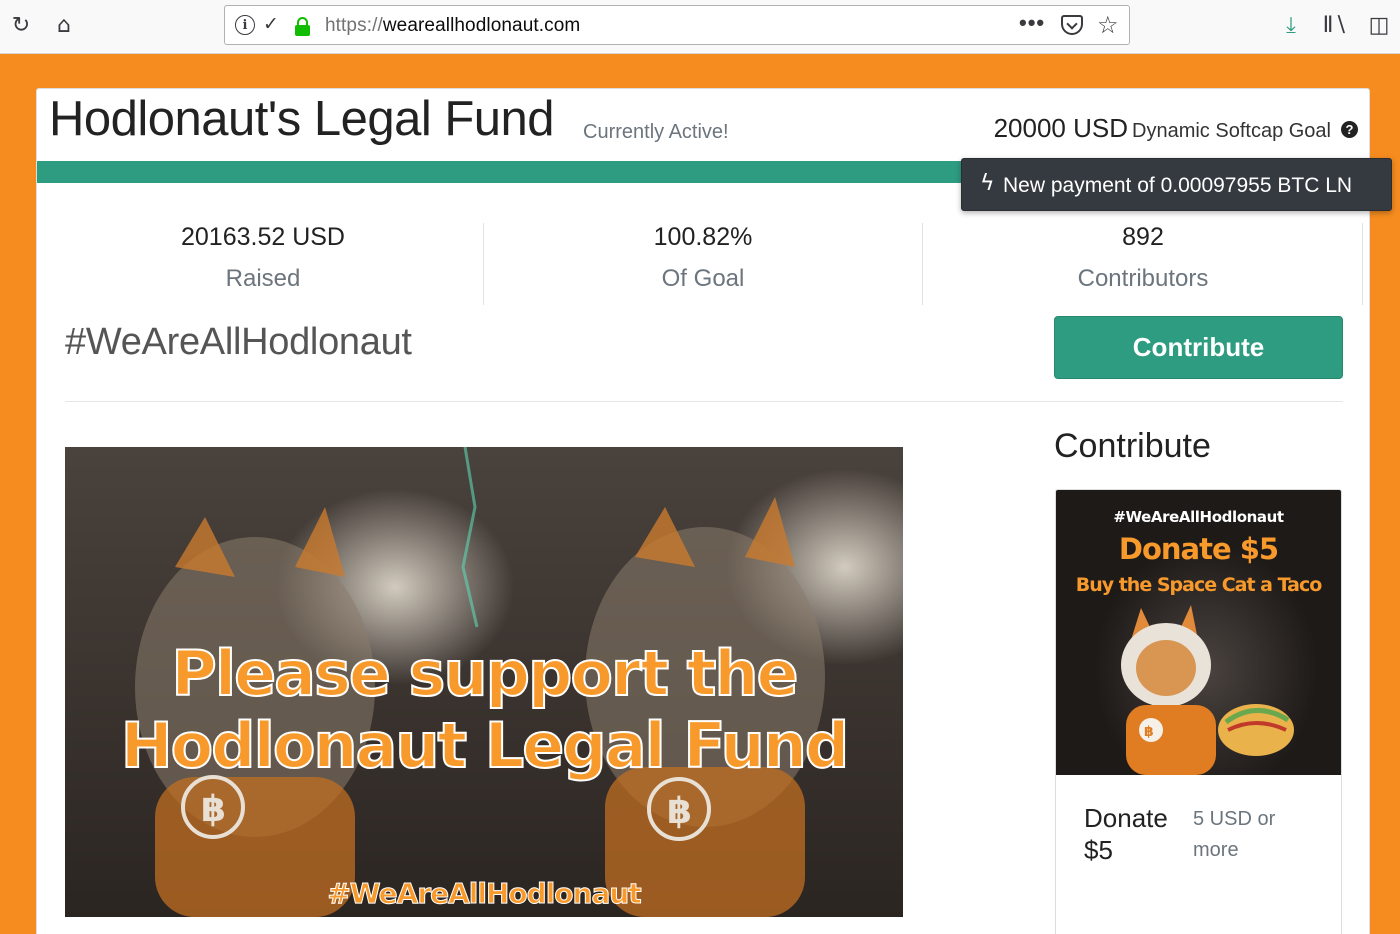  Describe the element at coordinates (1379, 25) in the screenshot. I see `sidebar-icon: ◫` at that location.